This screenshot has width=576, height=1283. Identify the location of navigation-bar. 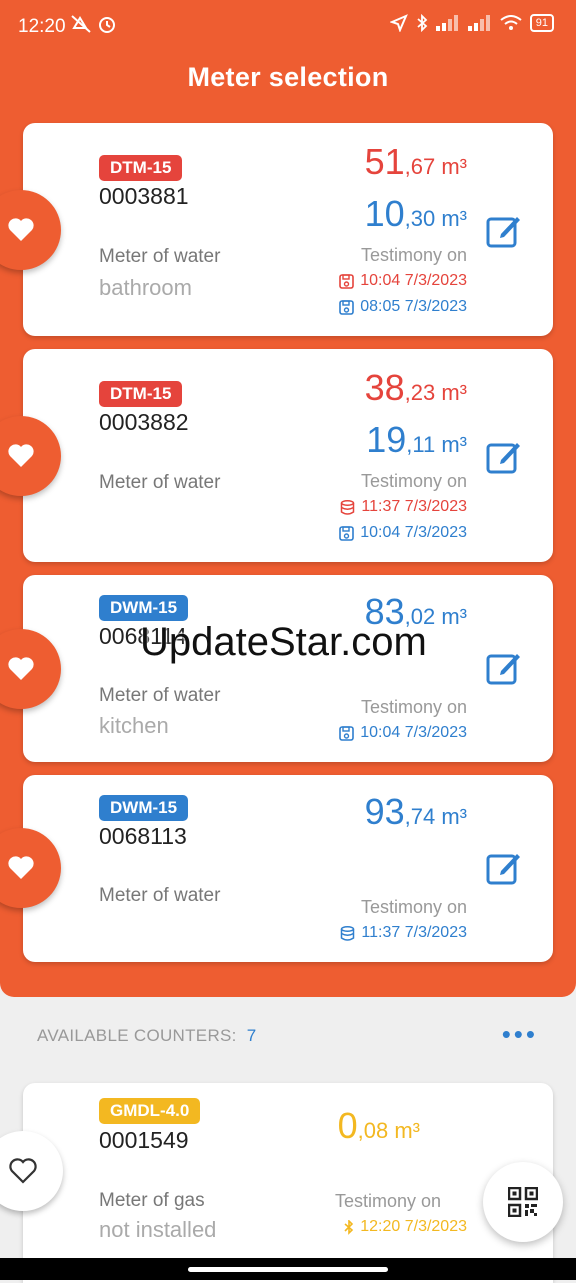
(288, 1269).